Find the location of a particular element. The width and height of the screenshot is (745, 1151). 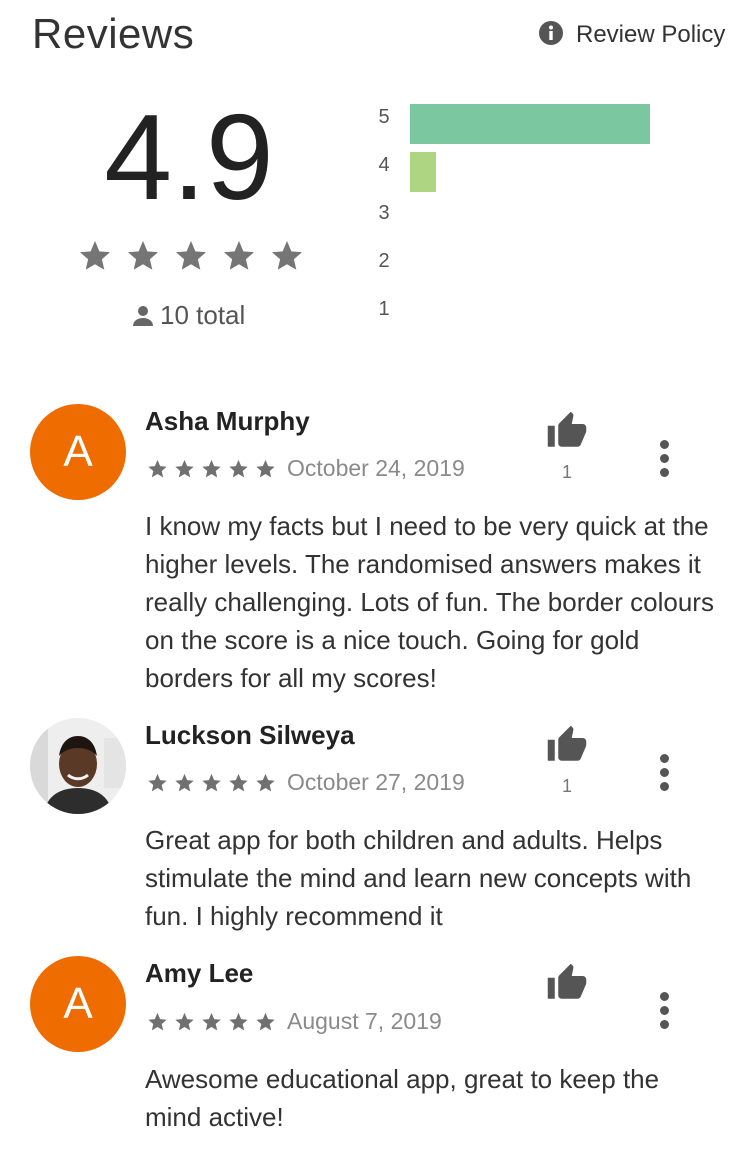

review-star-rating: October 24, 2019 is located at coordinates (305, 468).